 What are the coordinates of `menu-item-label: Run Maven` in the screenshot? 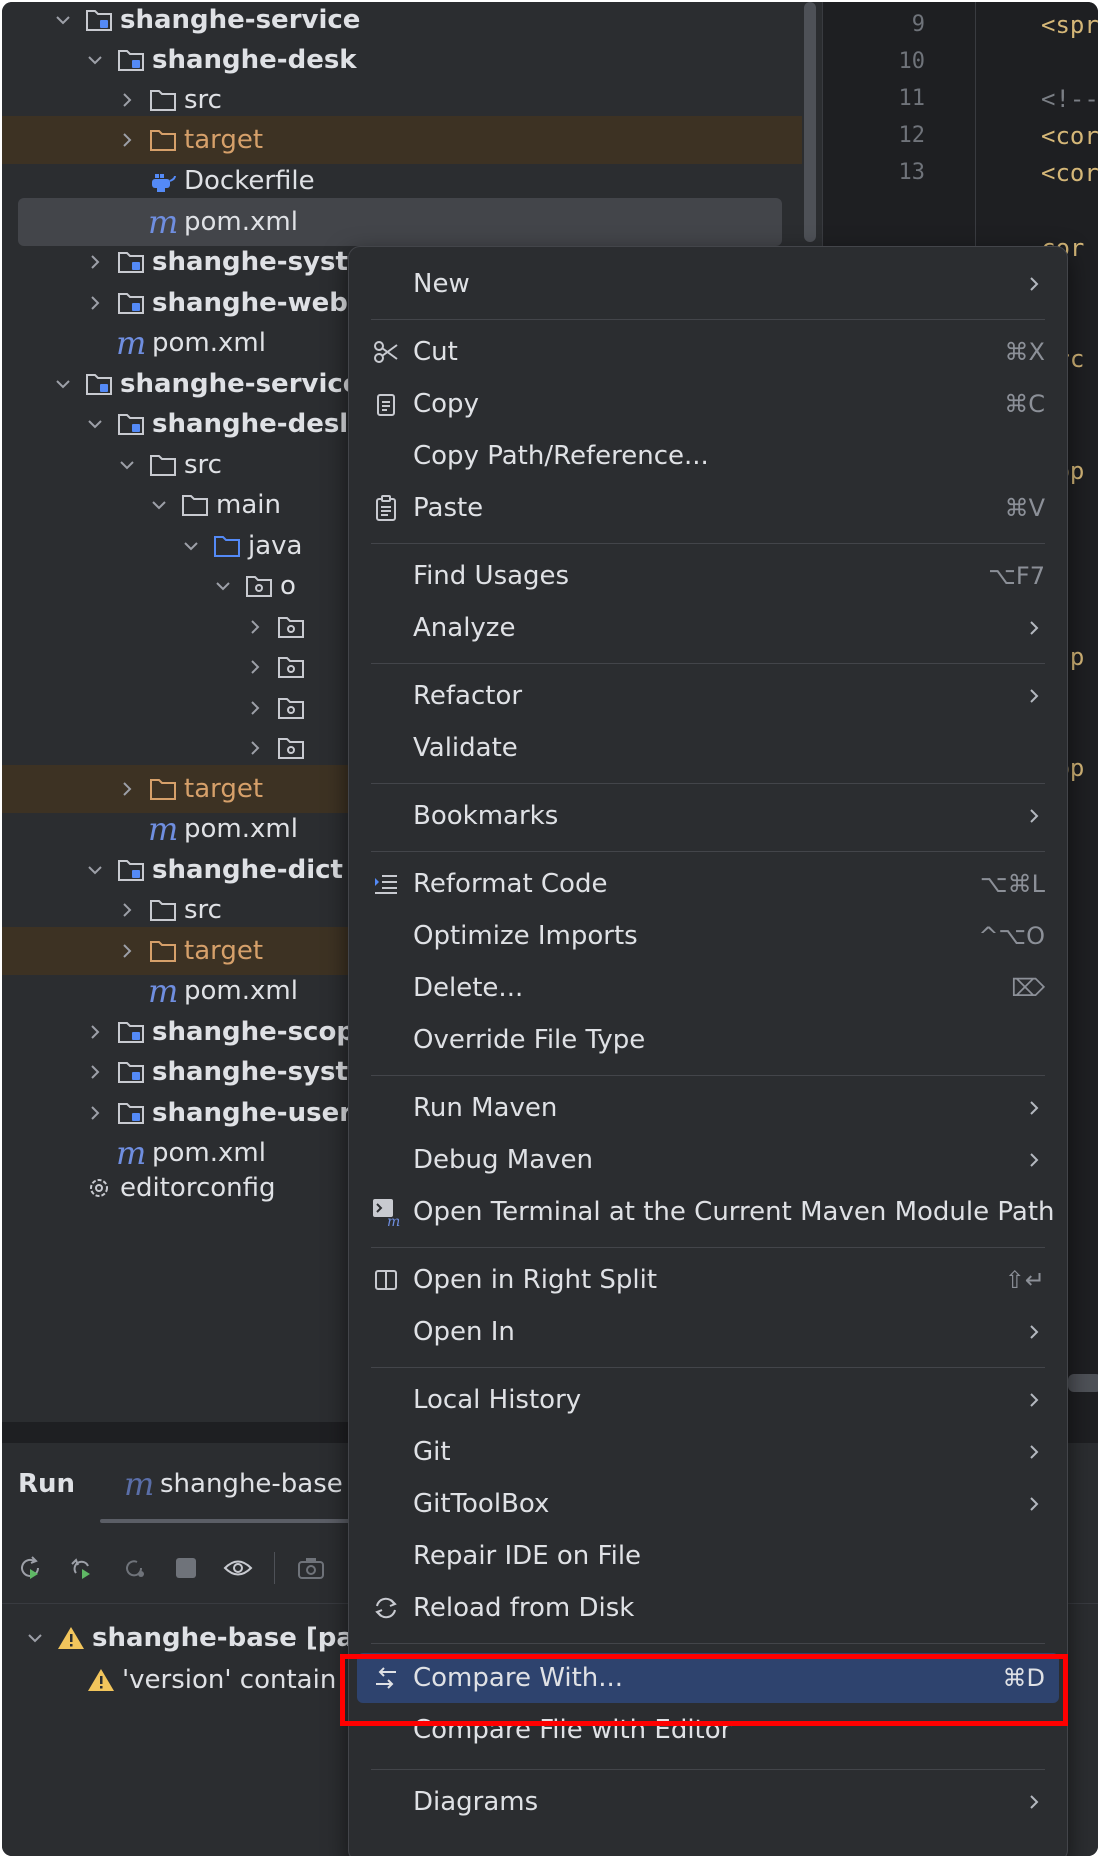 It's located at (485, 1108).